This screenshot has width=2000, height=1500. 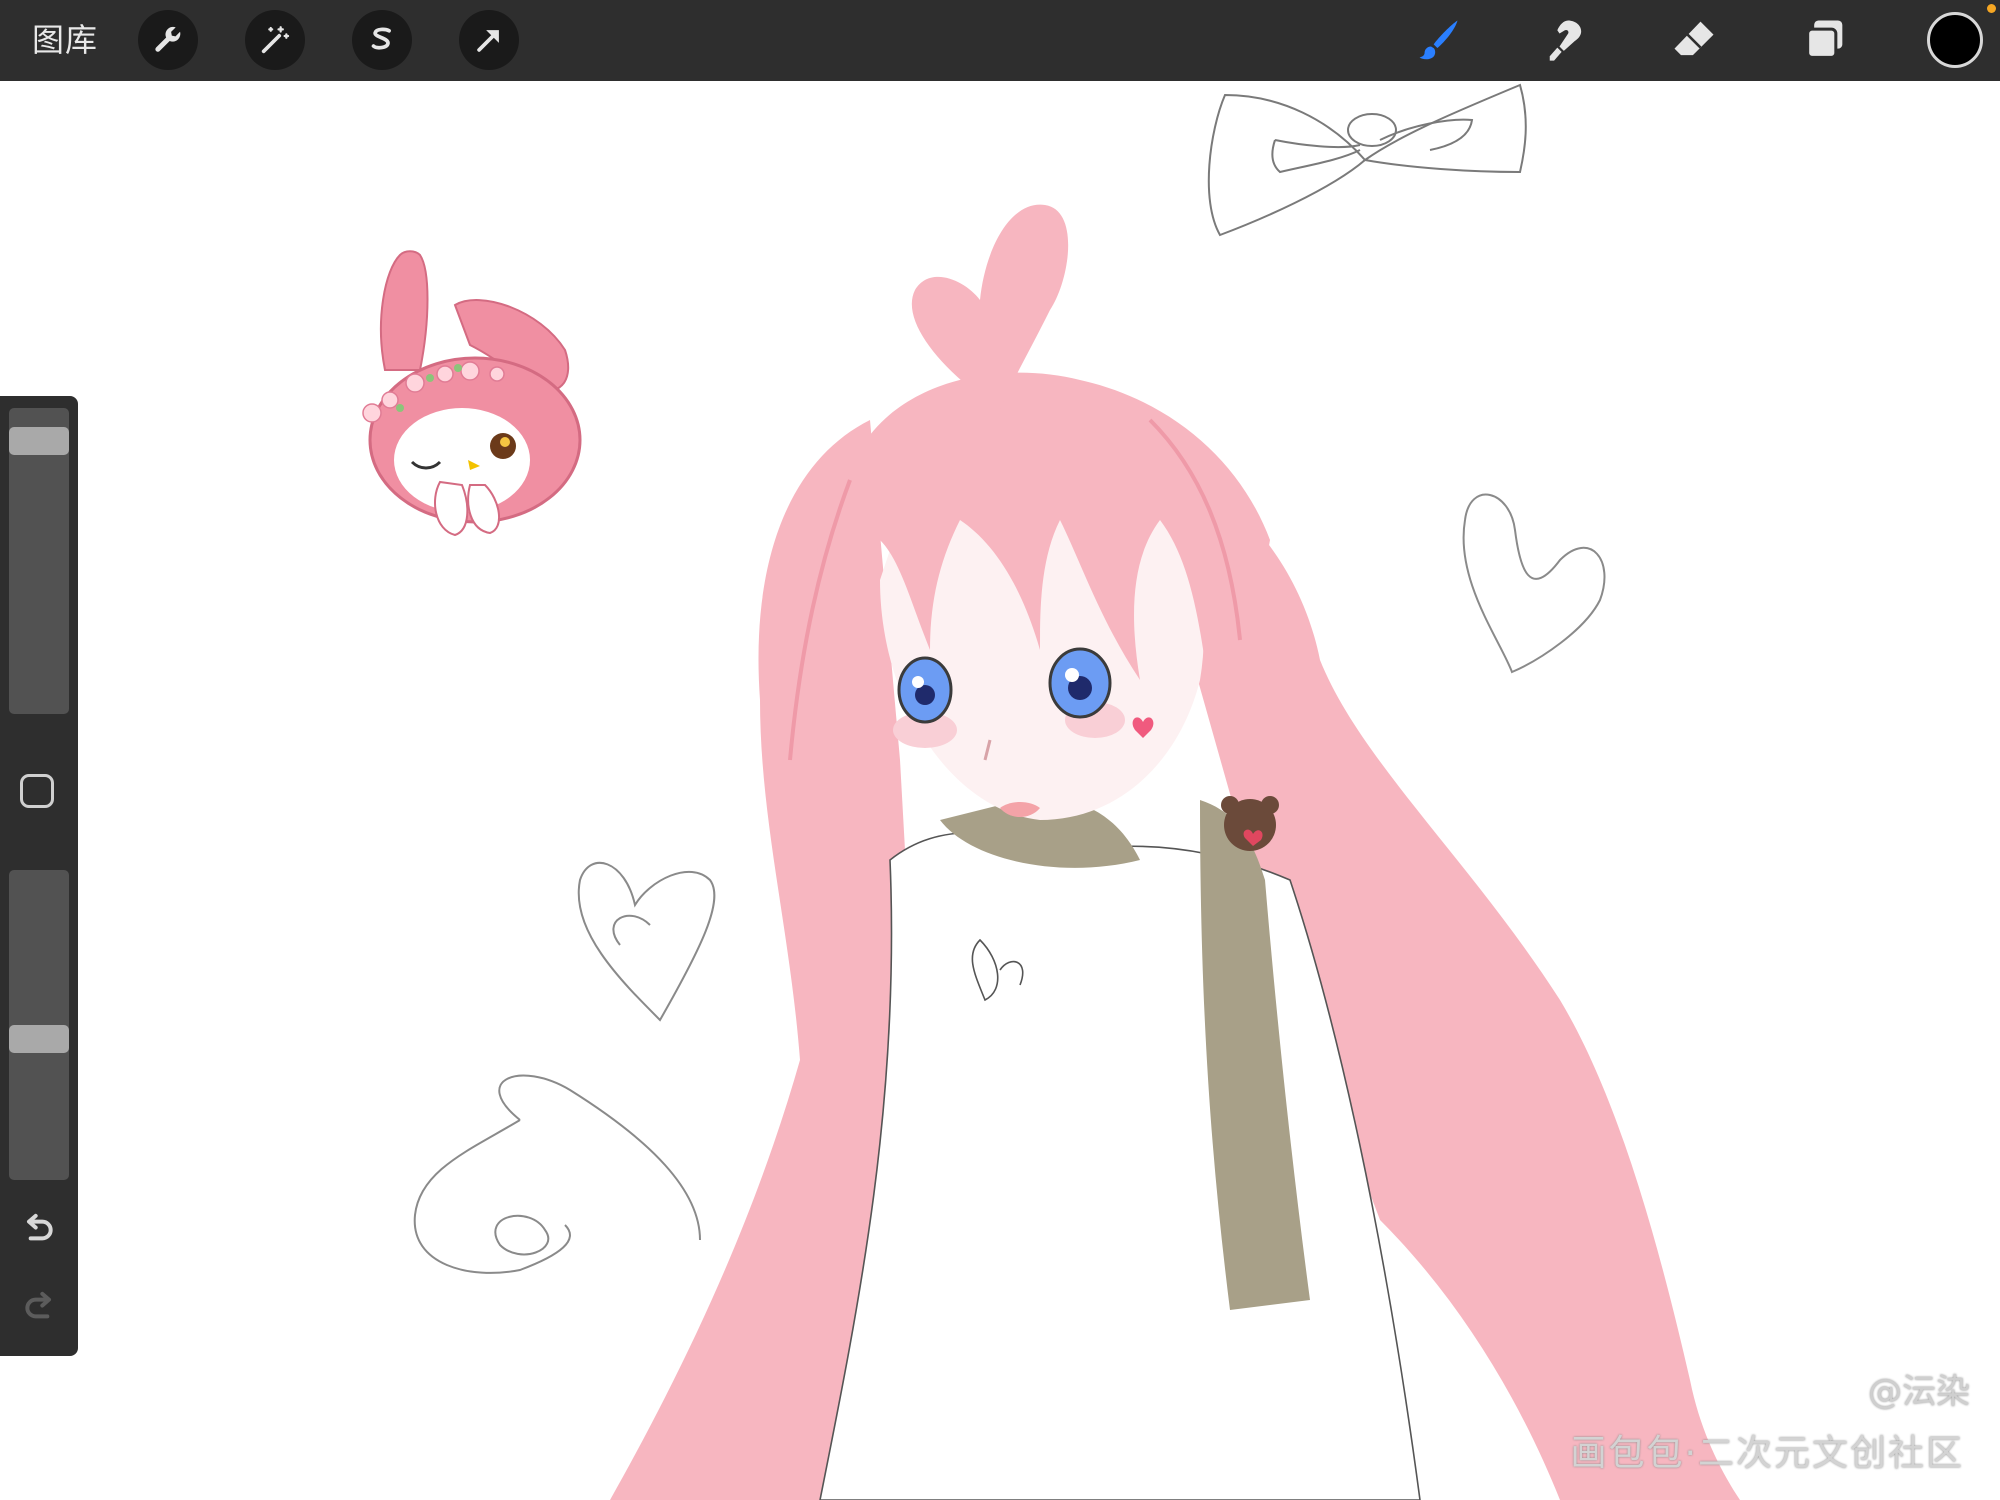 What do you see at coordinates (1955, 40) in the screenshot?
I see `color-picker-button` at bounding box center [1955, 40].